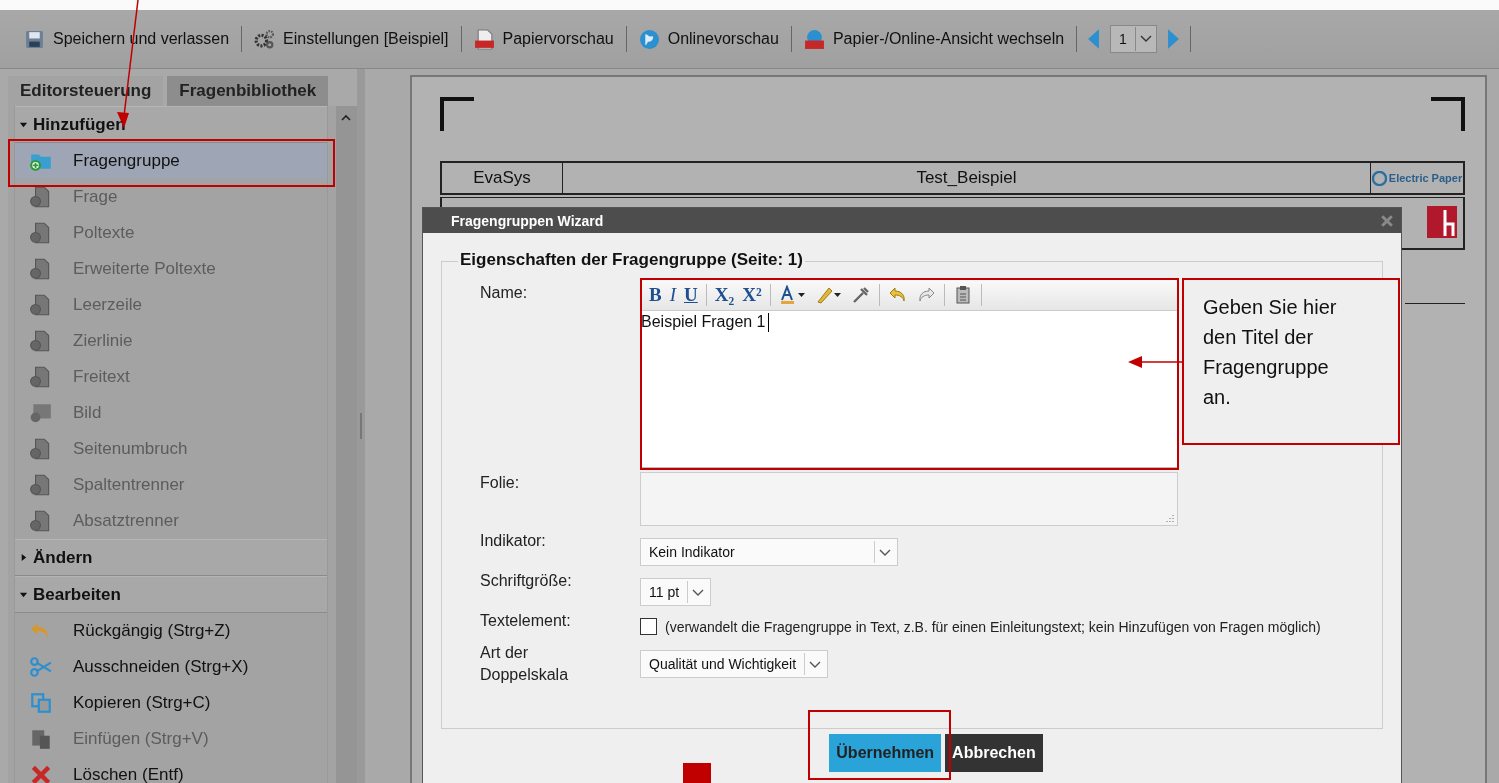  What do you see at coordinates (792, 294) in the screenshot?
I see `text-color-icon` at bounding box center [792, 294].